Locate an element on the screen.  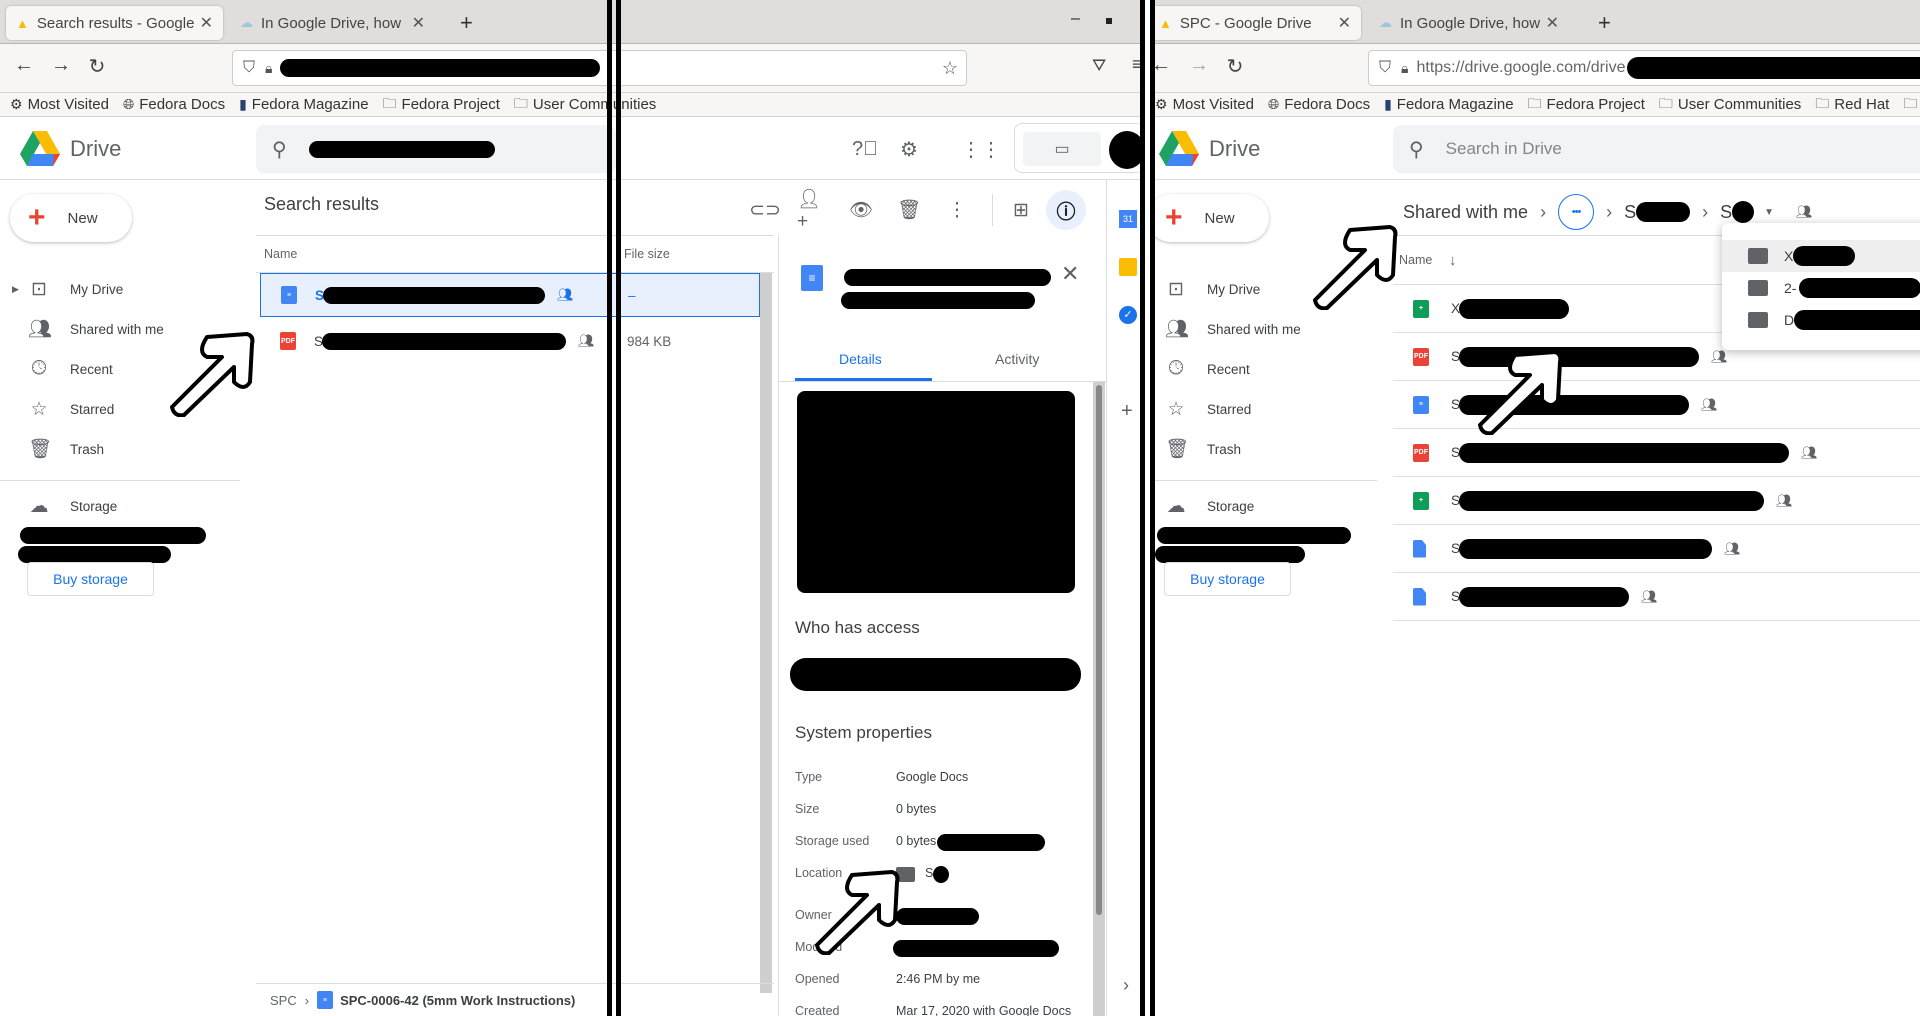
sort-arrow-icon: ↓ is located at coordinates (1453, 260).